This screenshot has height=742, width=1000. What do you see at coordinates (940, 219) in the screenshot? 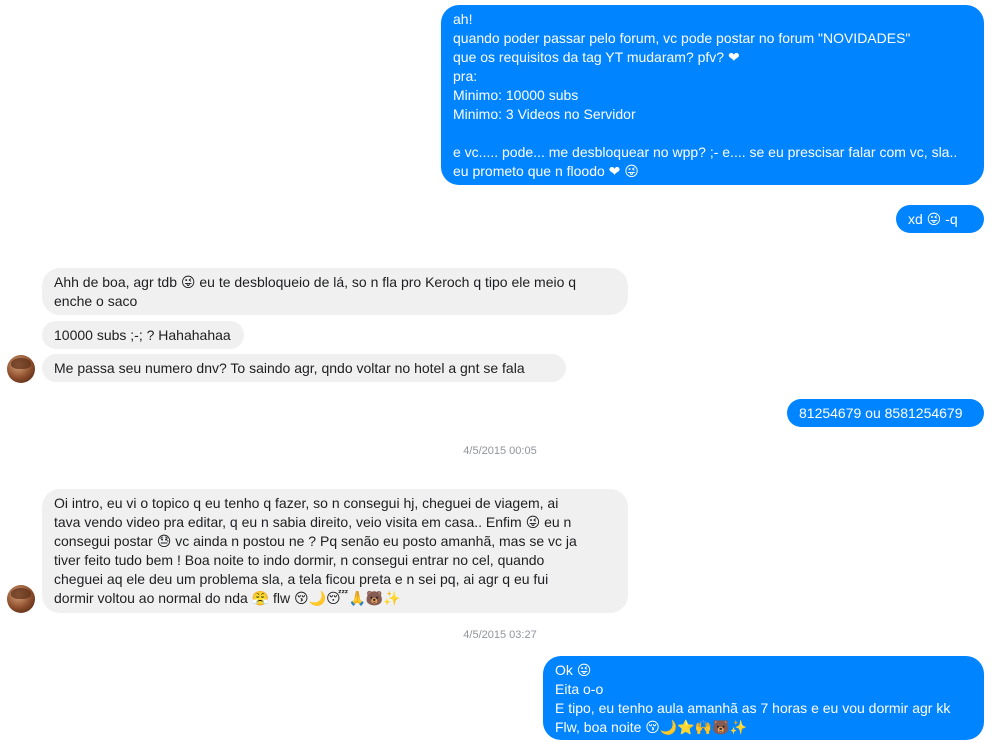
I see `message-outgoing: xd 😜 -q` at bounding box center [940, 219].